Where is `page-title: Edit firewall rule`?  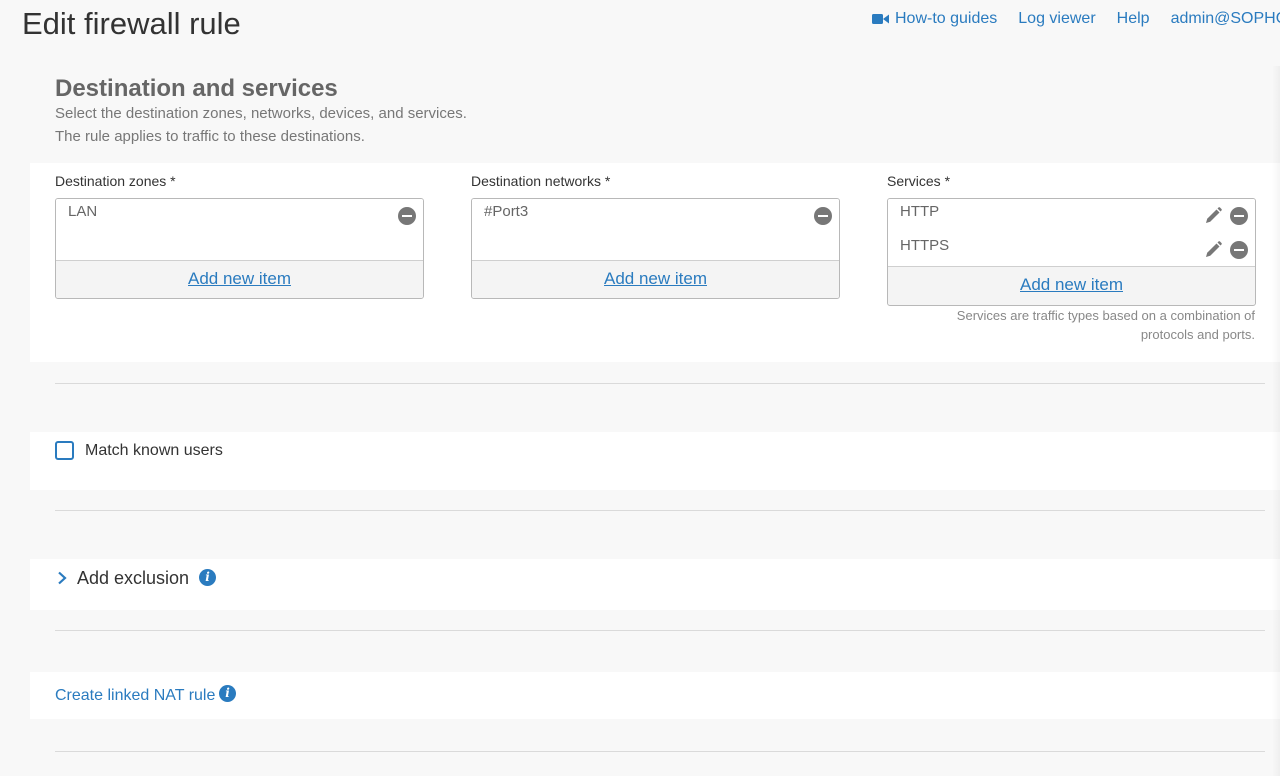
page-title: Edit firewall rule is located at coordinates (131, 23).